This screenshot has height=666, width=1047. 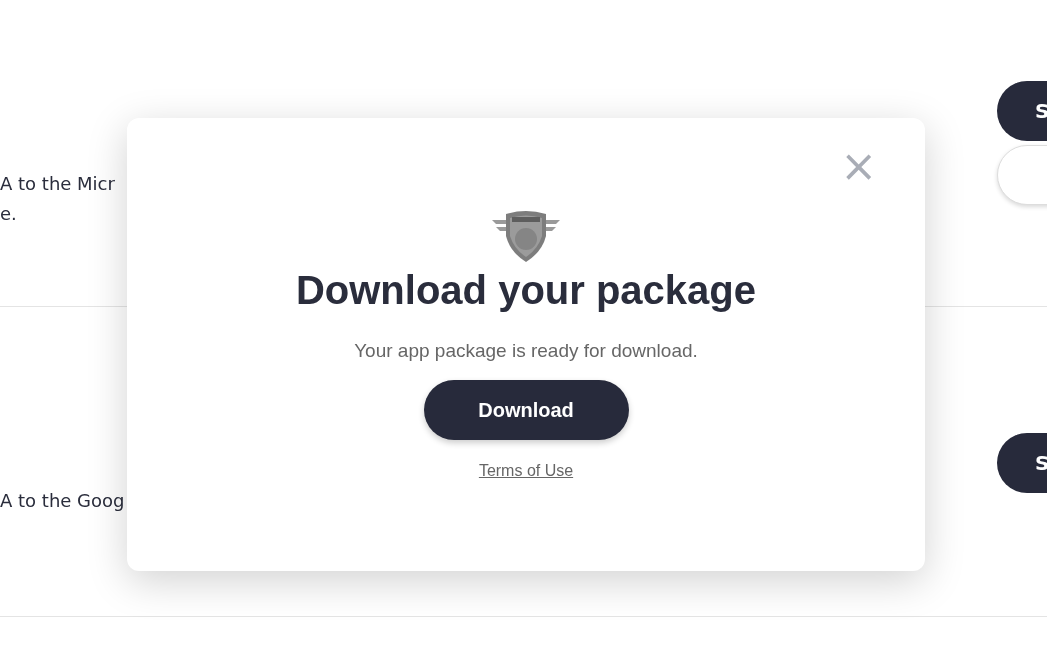 What do you see at coordinates (57, 184) in the screenshot?
I see `row-text: A to the Micr` at bounding box center [57, 184].